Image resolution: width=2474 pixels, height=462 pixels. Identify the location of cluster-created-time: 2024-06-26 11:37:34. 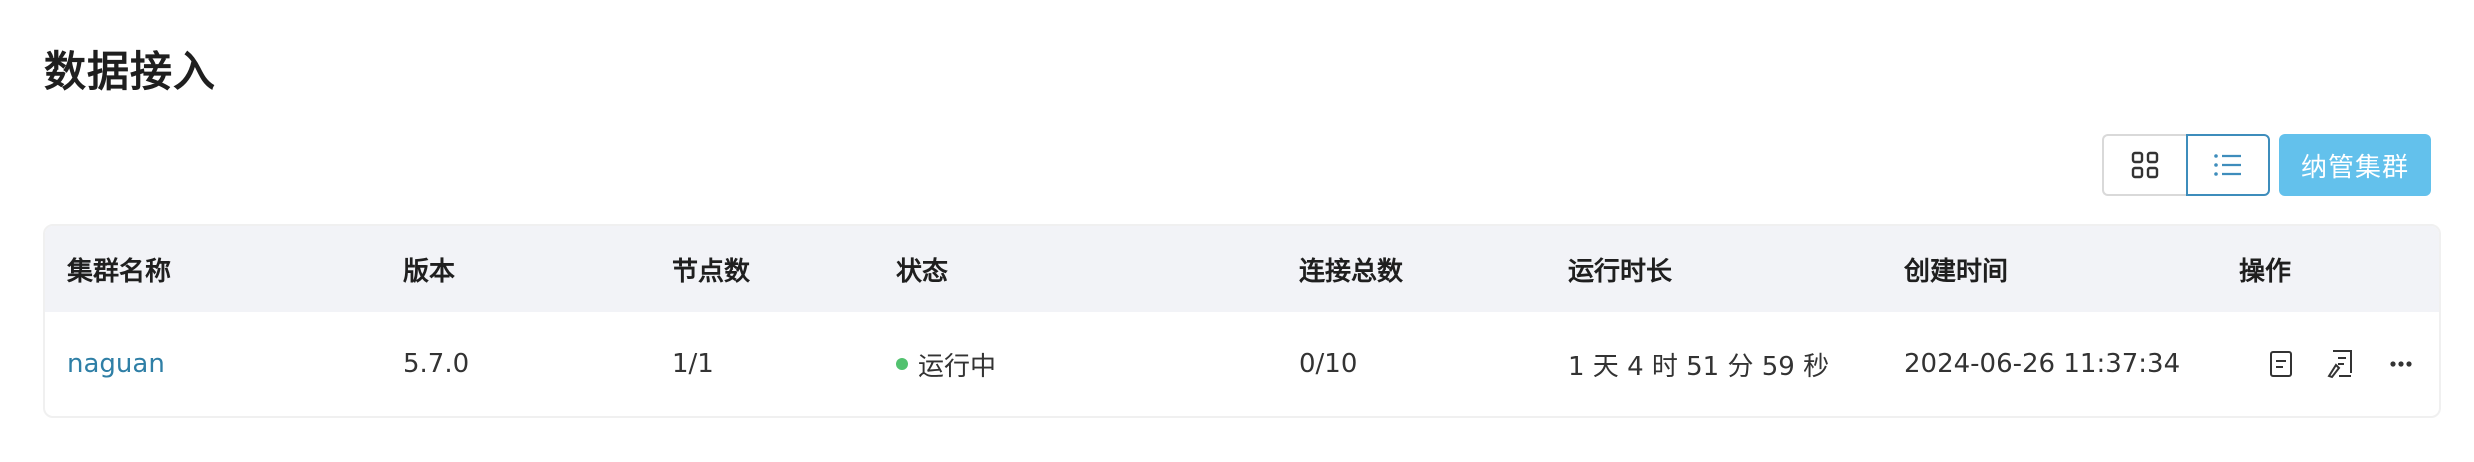
(2042, 364).